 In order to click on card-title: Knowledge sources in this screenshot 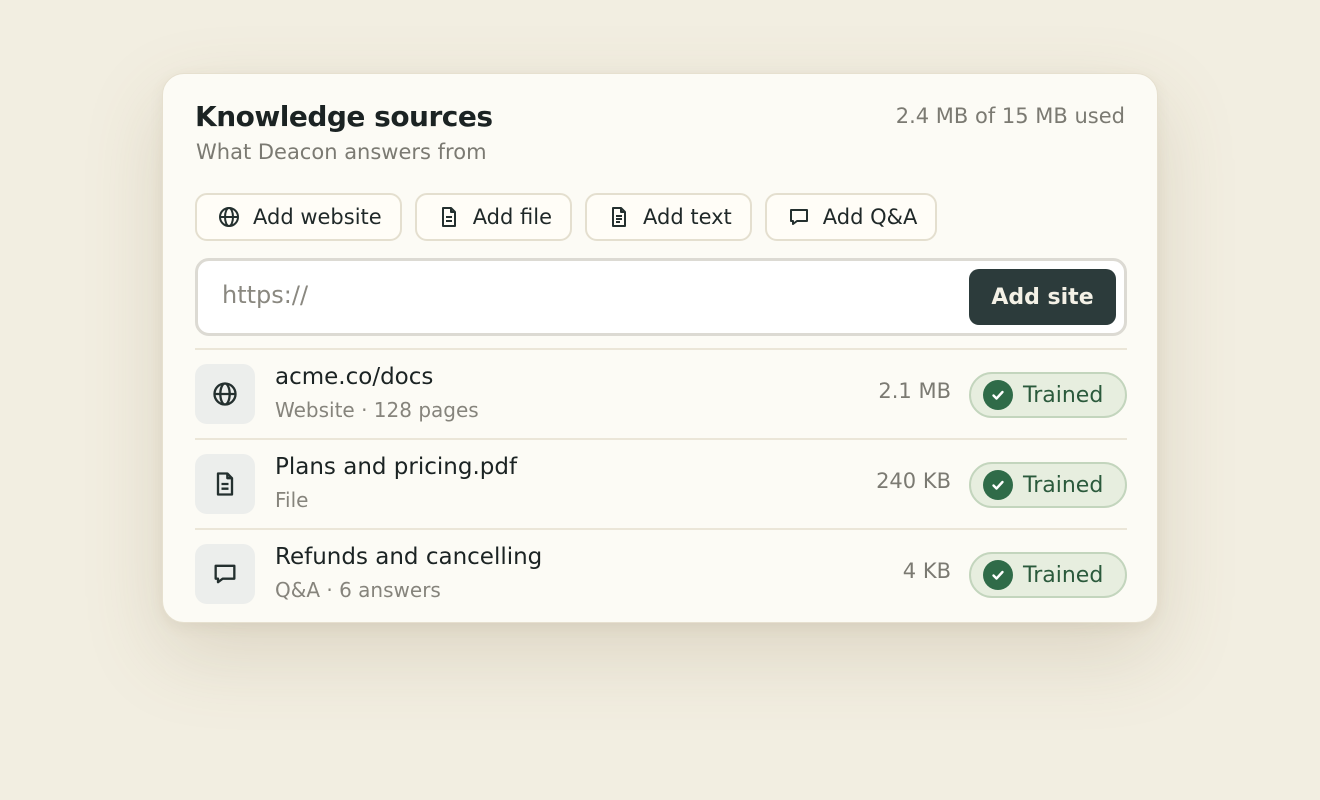, I will do `click(344, 116)`.